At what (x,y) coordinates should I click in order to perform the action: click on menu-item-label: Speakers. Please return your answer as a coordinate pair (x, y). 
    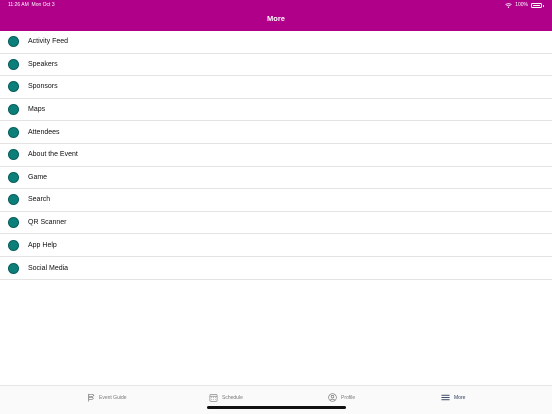
    Looking at the image, I should click on (43, 64).